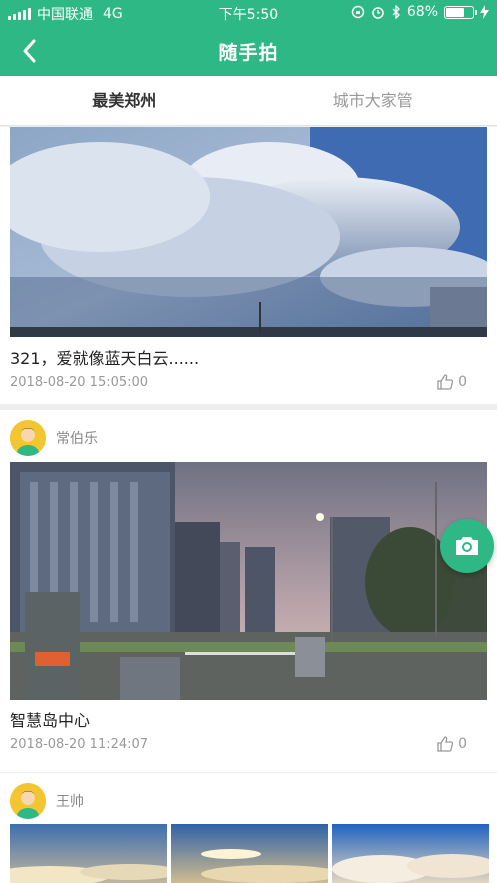 The width and height of the screenshot is (497, 883). I want to click on post-author: 王帅, so click(47, 801).